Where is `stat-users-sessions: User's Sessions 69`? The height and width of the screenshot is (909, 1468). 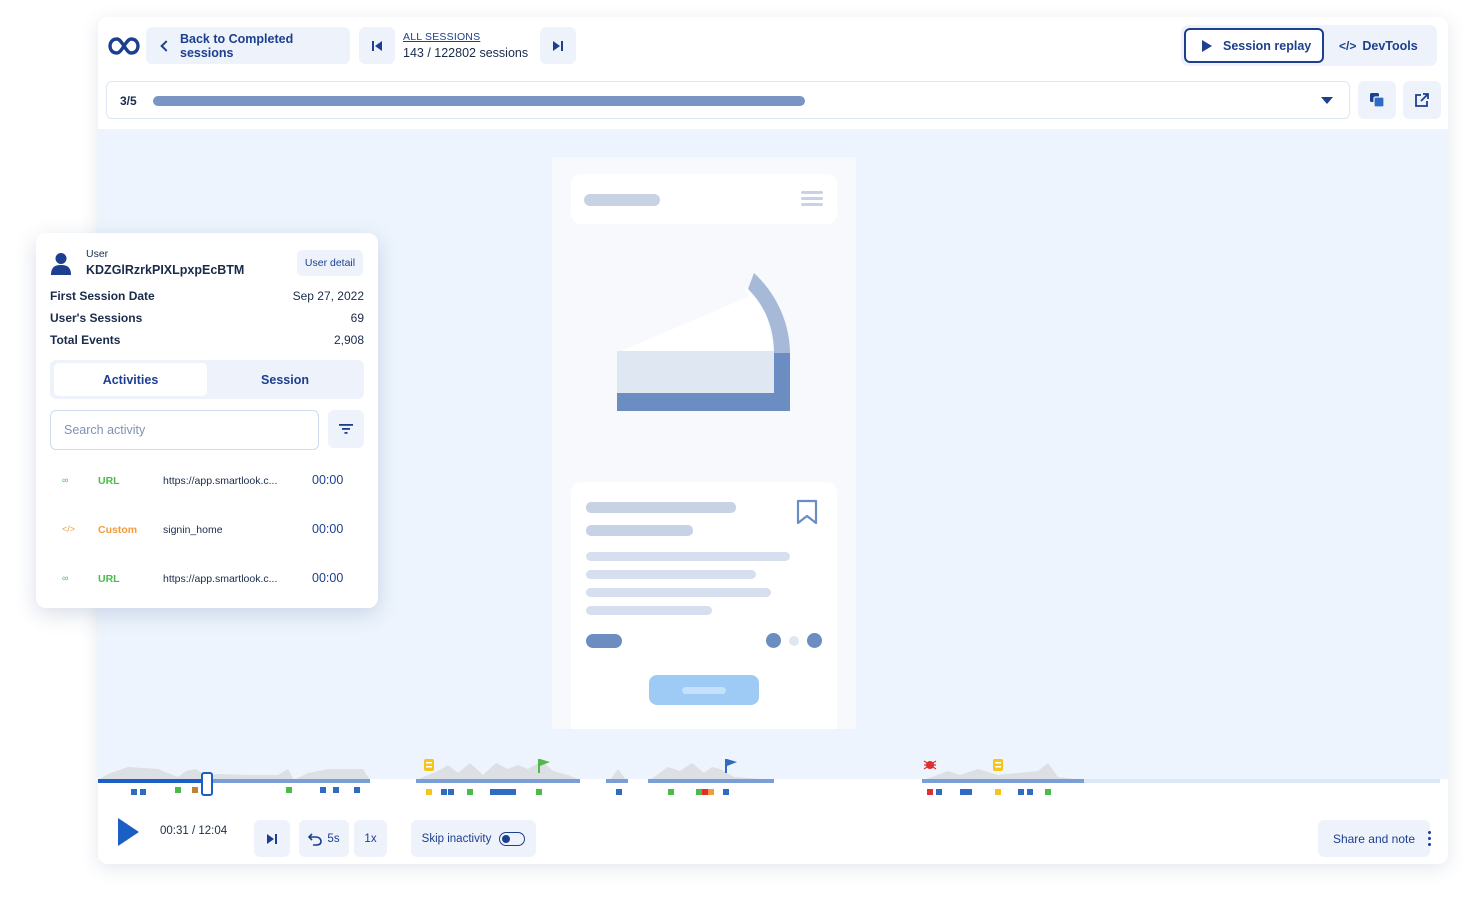
stat-users-sessions: User's Sessions 69 is located at coordinates (207, 318).